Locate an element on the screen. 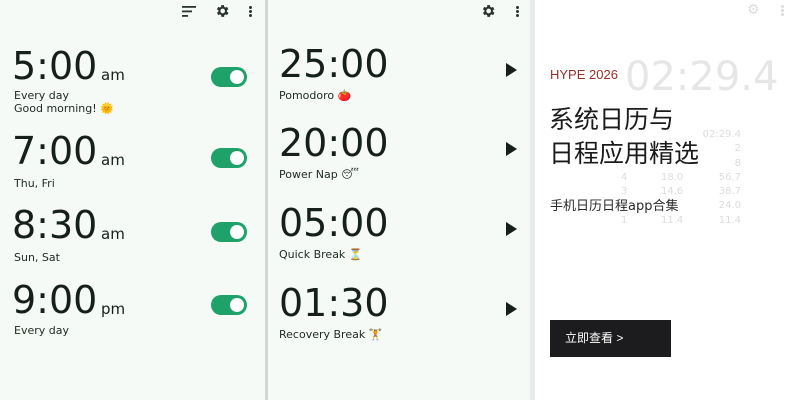 Image resolution: width=800 pixels, height=400 pixels. timer-duration: 20:00 is located at coordinates (334, 143).